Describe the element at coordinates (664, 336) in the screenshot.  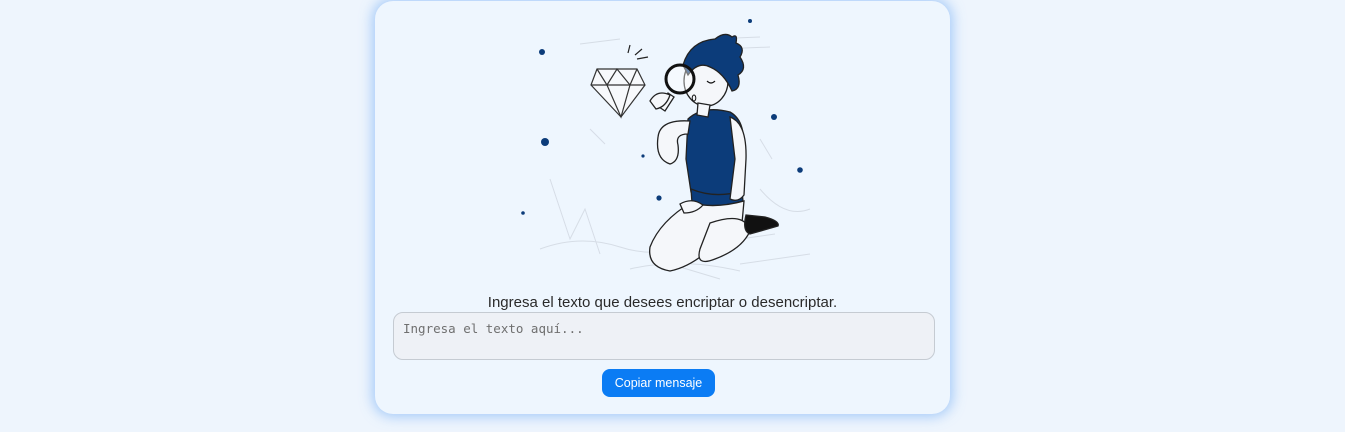
I see `text-input` at that location.